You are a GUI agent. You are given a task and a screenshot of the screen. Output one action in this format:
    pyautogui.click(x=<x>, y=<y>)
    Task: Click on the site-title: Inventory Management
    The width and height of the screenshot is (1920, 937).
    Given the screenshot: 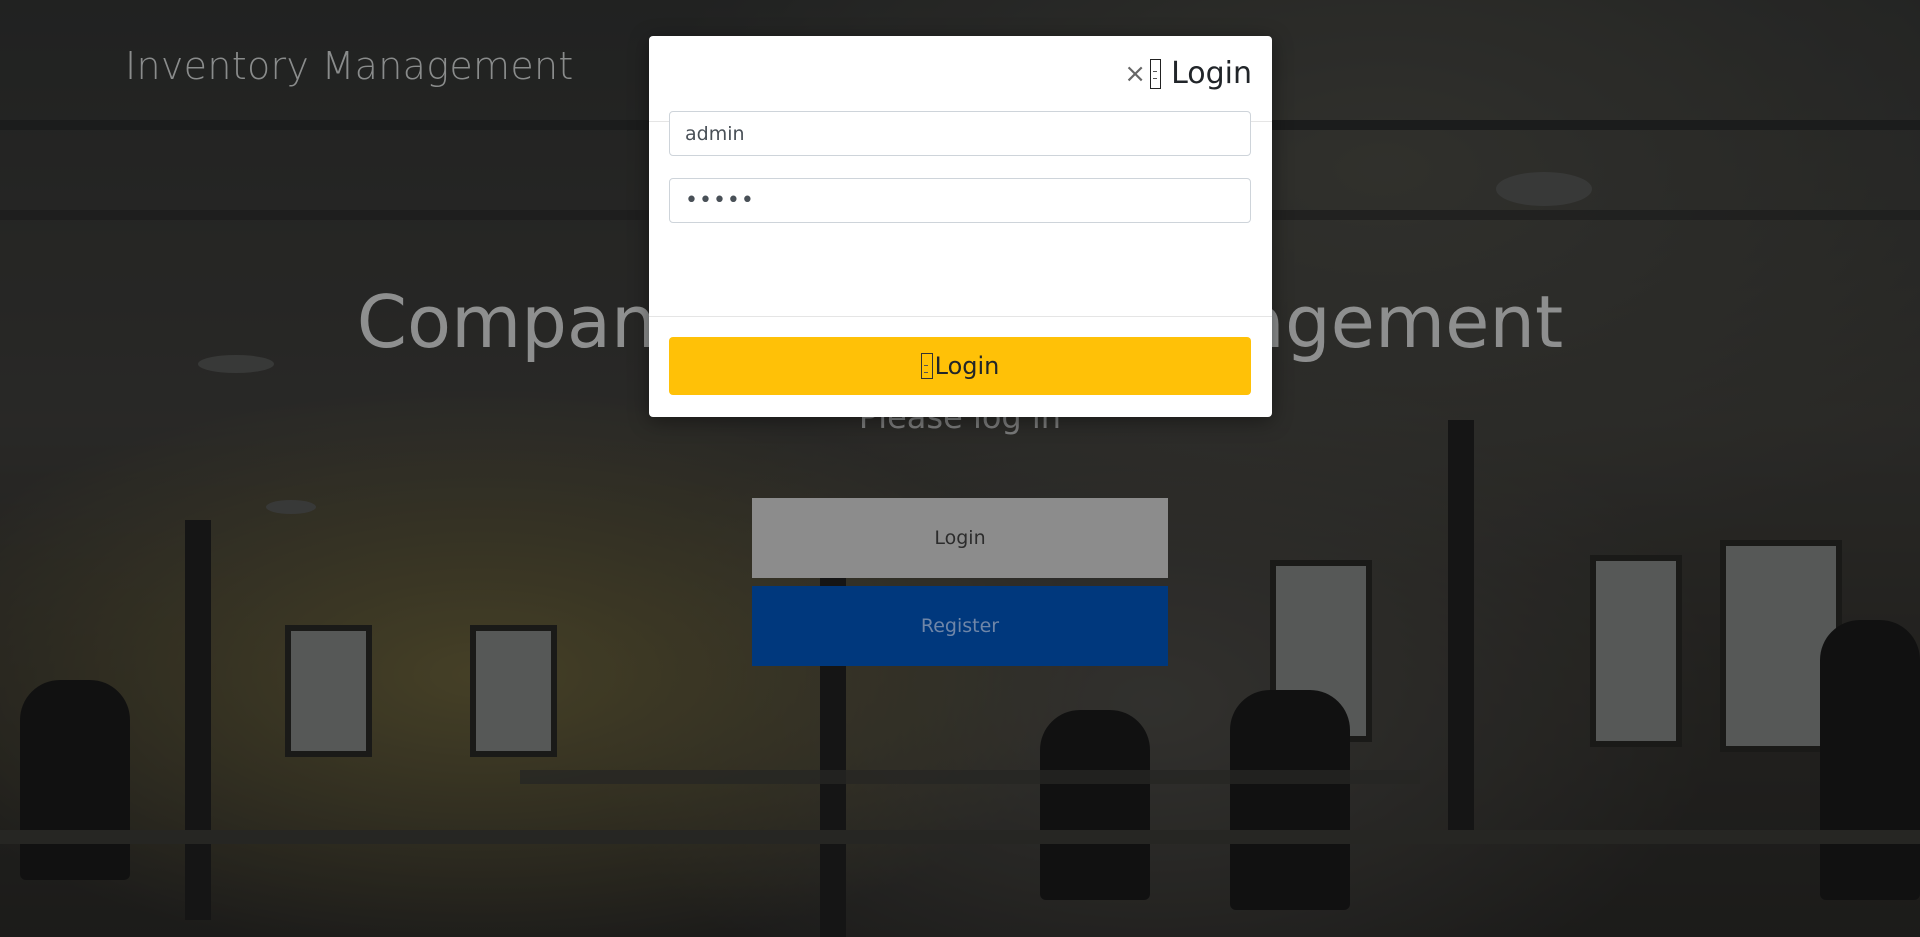 What is the action you would take?
    pyautogui.click(x=349, y=66)
    